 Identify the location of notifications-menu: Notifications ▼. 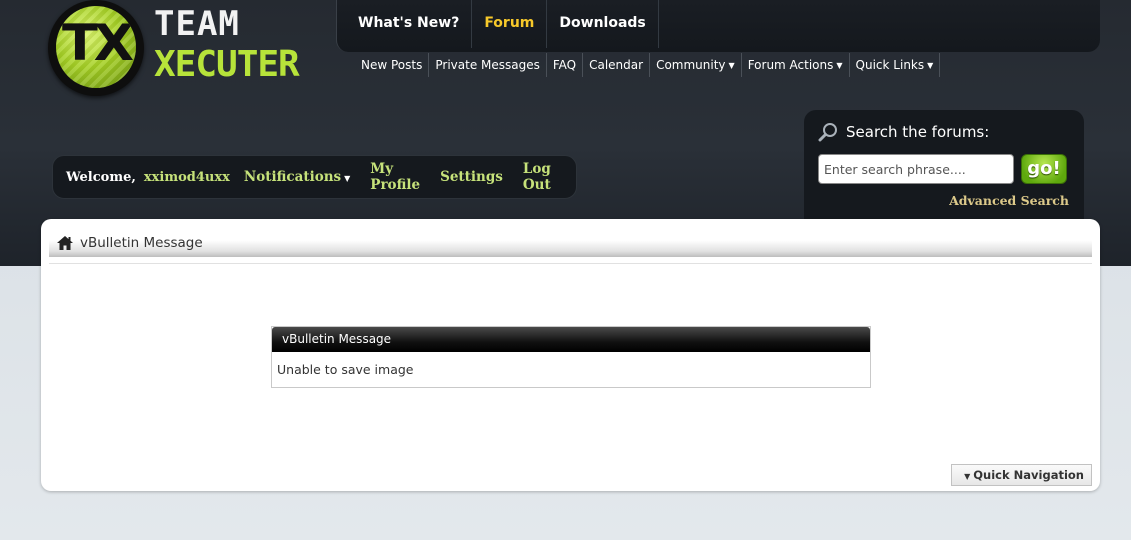
(297, 177).